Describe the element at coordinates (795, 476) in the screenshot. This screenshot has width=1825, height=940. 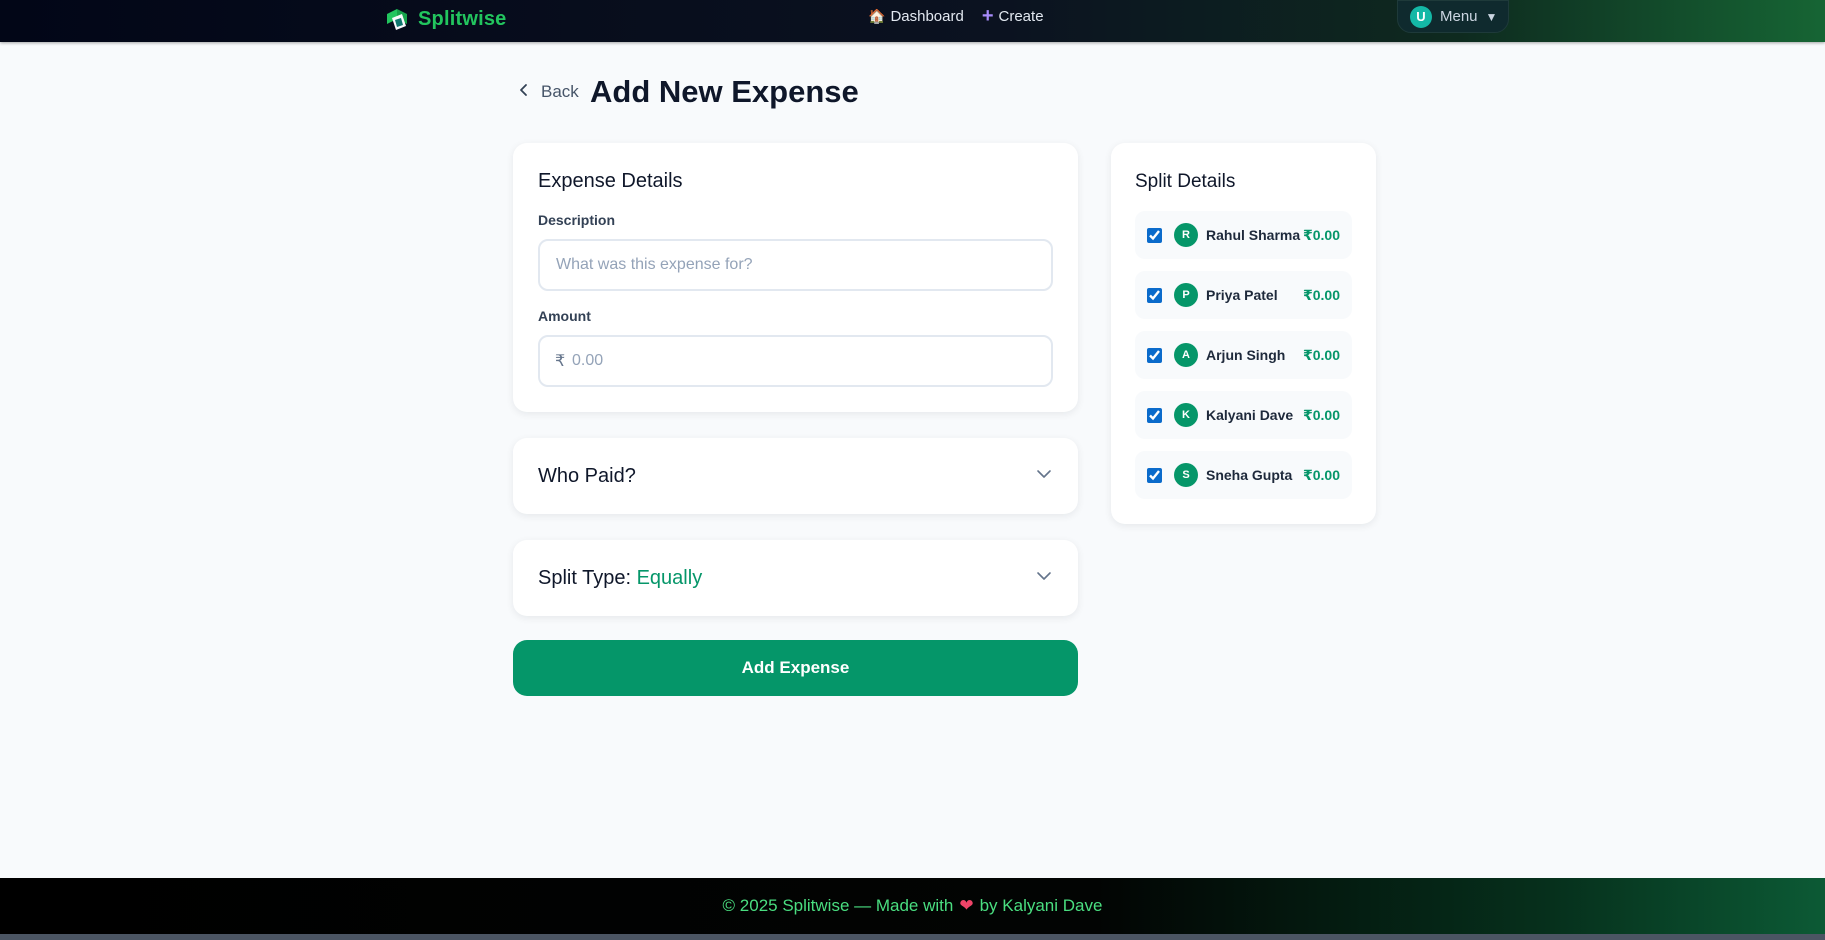
I see `who-paid-section: Who Paid?` at that location.